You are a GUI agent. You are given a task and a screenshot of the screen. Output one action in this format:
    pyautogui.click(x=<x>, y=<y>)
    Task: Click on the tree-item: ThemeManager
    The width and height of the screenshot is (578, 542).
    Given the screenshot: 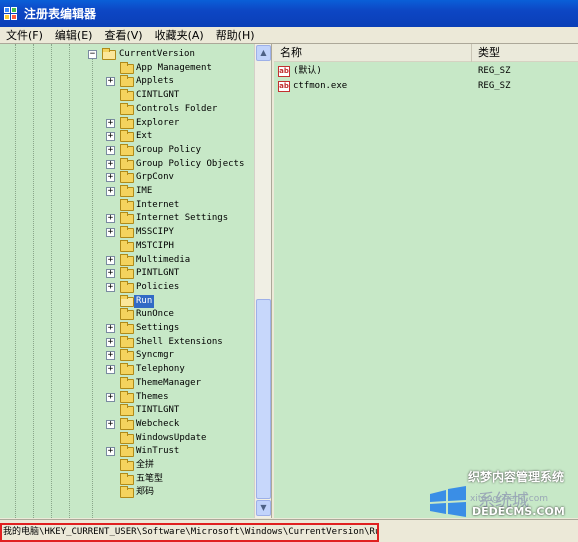 What is the action you would take?
    pyautogui.click(x=127, y=383)
    